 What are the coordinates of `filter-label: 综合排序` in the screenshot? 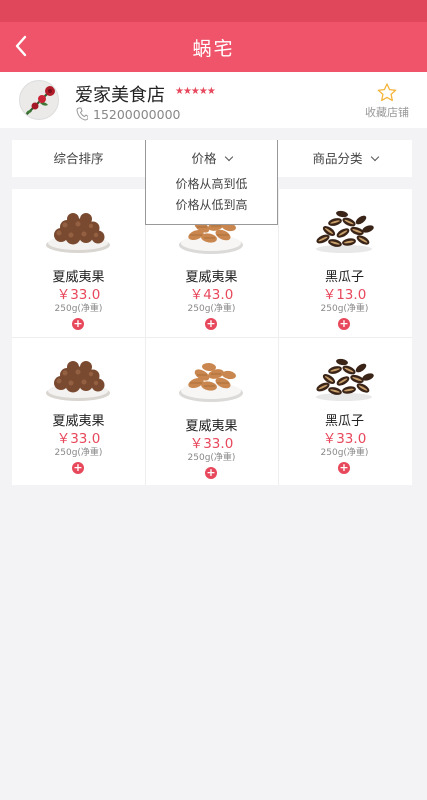 It's located at (78, 158).